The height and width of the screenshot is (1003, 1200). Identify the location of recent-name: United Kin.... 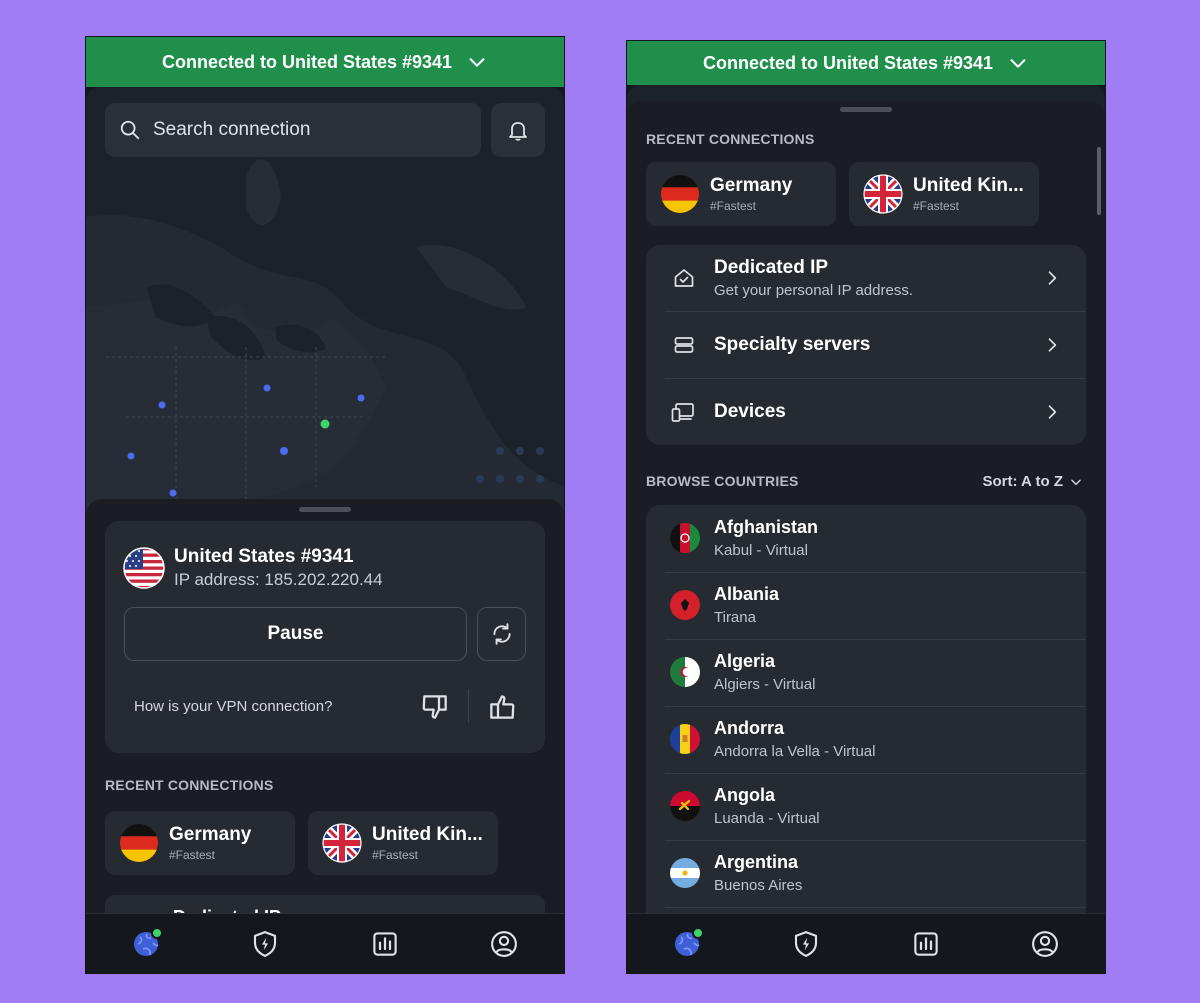
(427, 834).